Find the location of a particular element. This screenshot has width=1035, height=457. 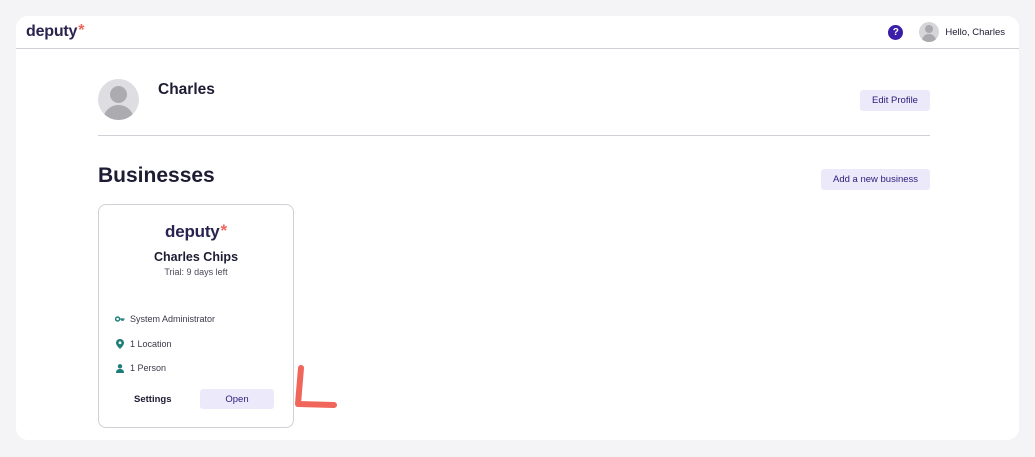

role-label: System Administrator is located at coordinates (173, 319).